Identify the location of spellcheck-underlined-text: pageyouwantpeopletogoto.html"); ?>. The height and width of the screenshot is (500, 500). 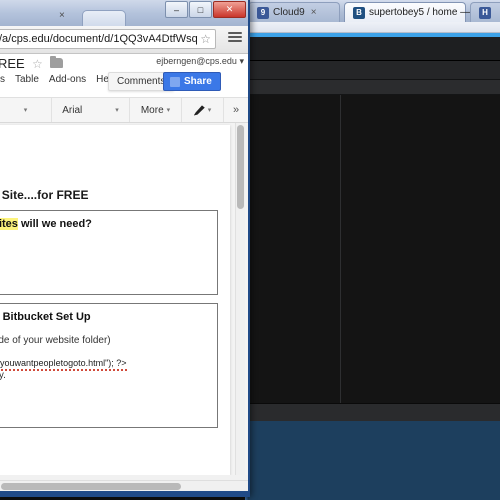
(63, 364).